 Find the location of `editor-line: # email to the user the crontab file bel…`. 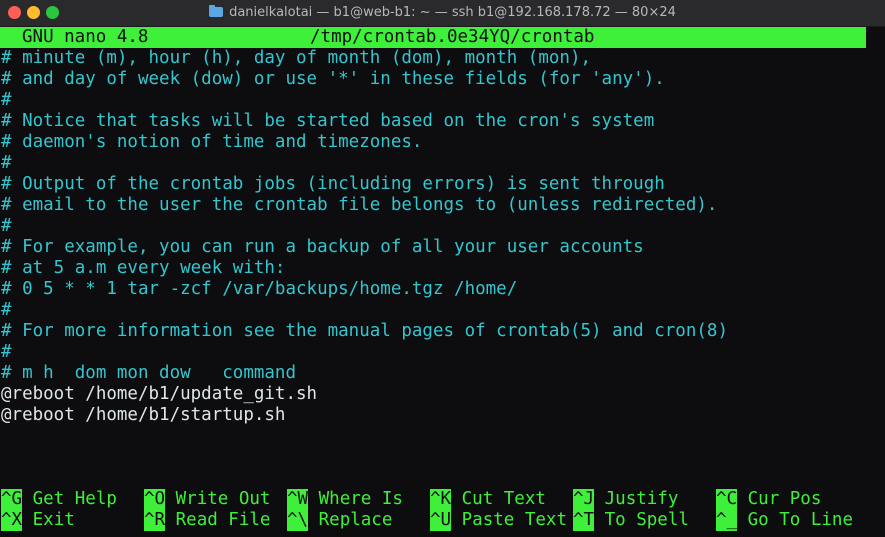

editor-line: # email to the user the crontab file bel… is located at coordinates (359, 205).